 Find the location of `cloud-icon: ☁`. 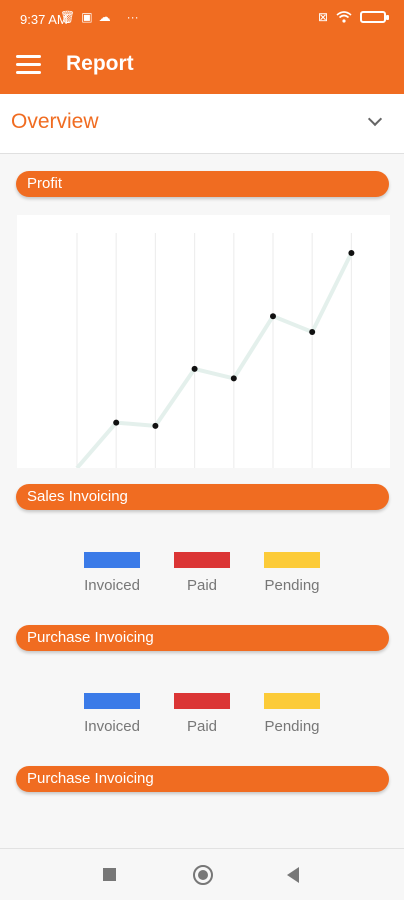

cloud-icon: ☁ is located at coordinates (104, 17).